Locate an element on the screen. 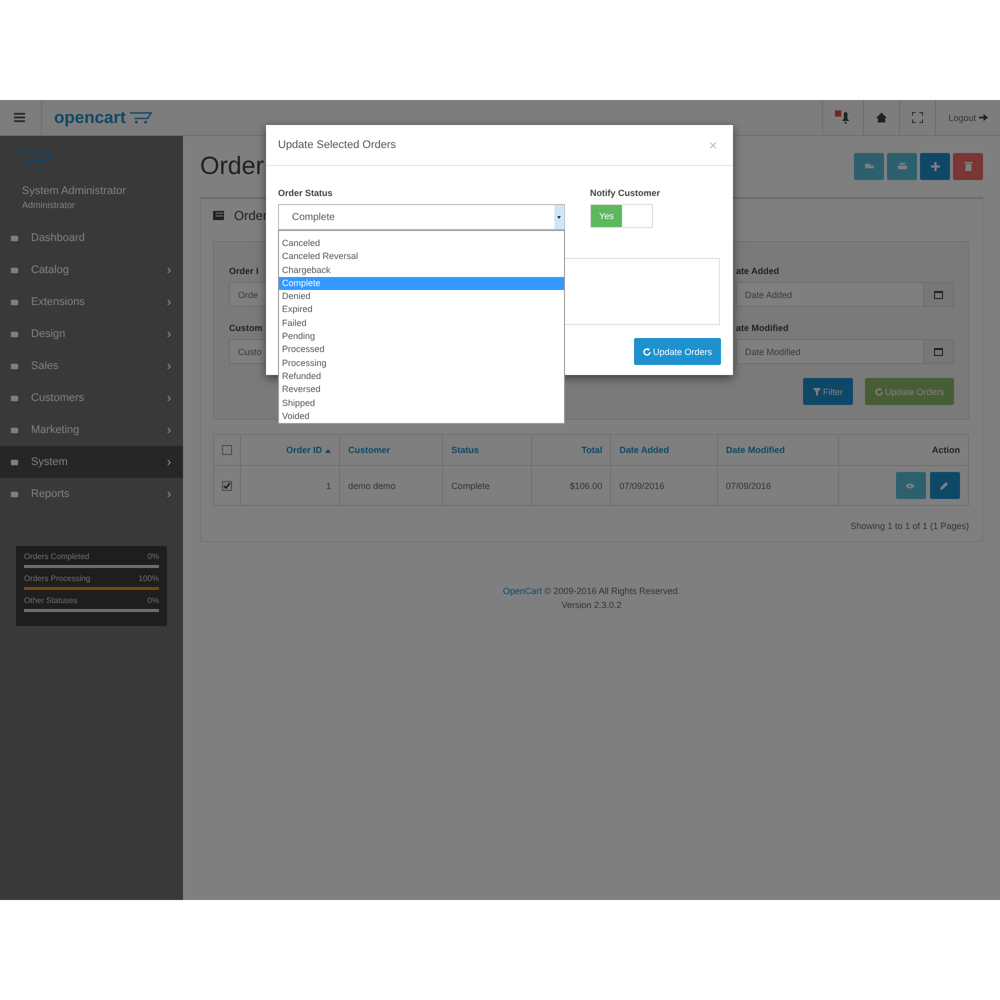 This screenshot has width=1000, height=1000. cart-logo-icon is located at coordinates (34, 161).